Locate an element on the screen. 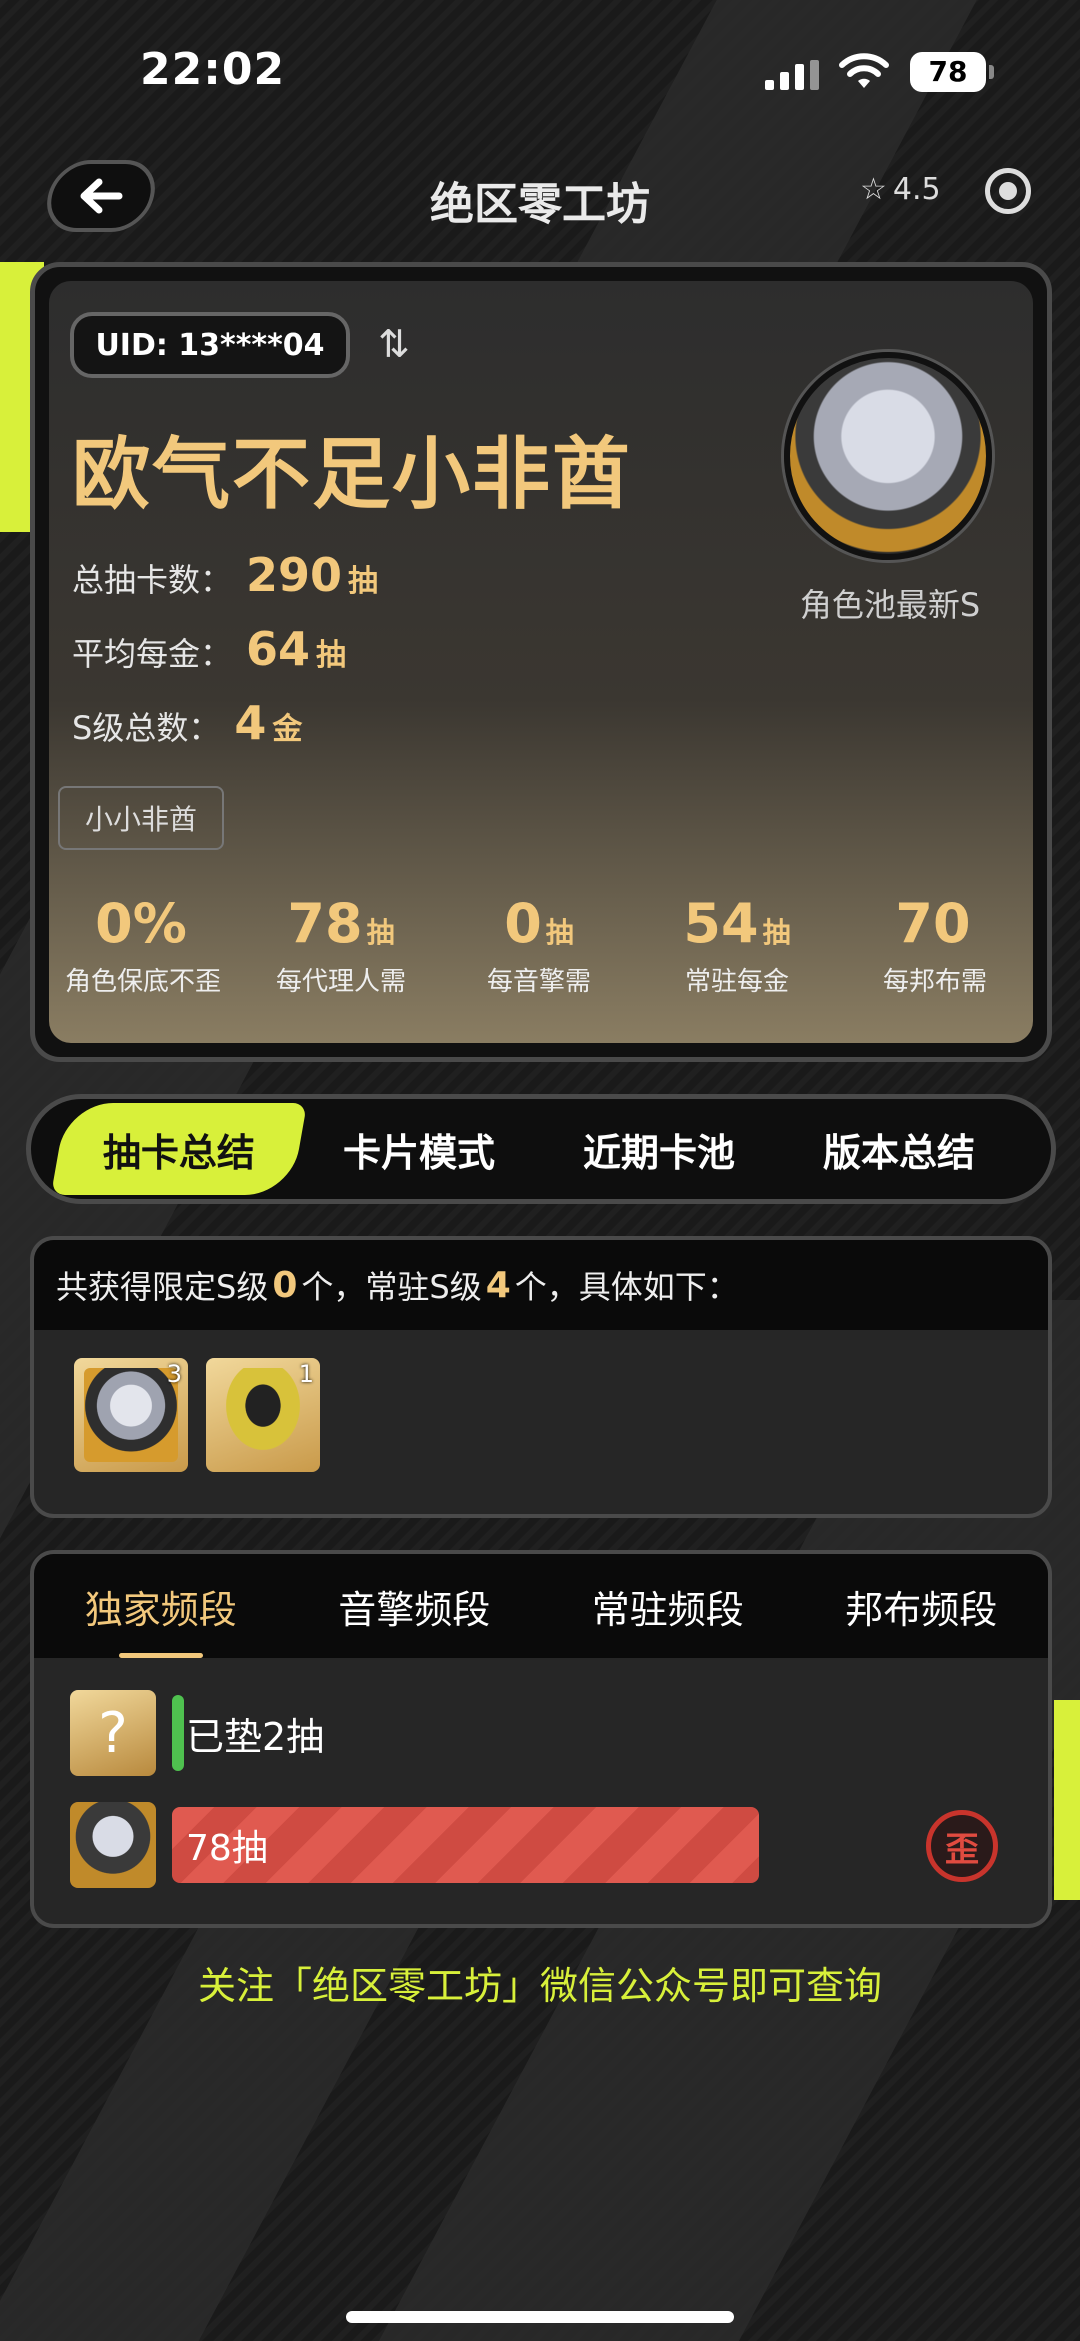 The width and height of the screenshot is (1080, 2341). metric-item: 54 抽 常驻每金 is located at coordinates (737, 945).